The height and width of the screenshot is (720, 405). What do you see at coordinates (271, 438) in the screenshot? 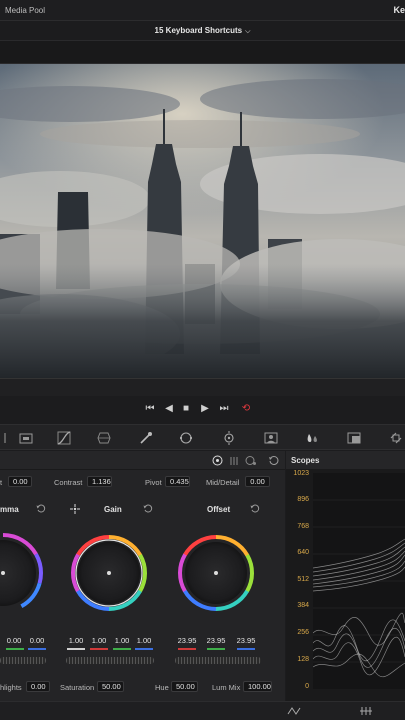
I see `magic-mask-icon` at bounding box center [271, 438].